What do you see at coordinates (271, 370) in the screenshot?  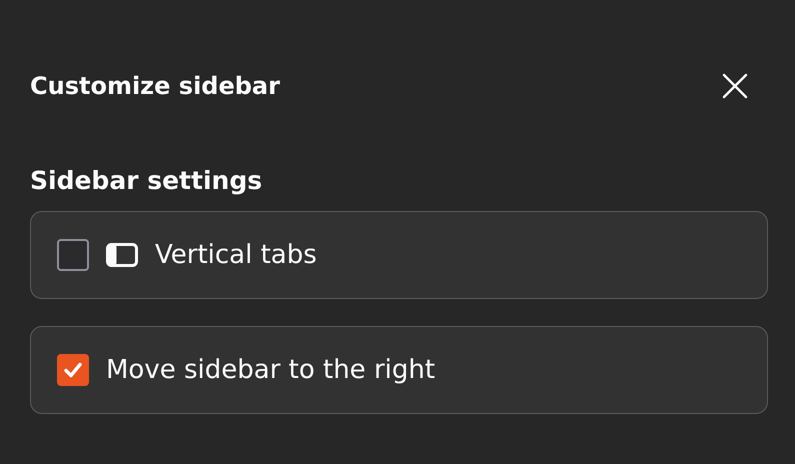 I see `option-label: Move sidebar to the right` at bounding box center [271, 370].